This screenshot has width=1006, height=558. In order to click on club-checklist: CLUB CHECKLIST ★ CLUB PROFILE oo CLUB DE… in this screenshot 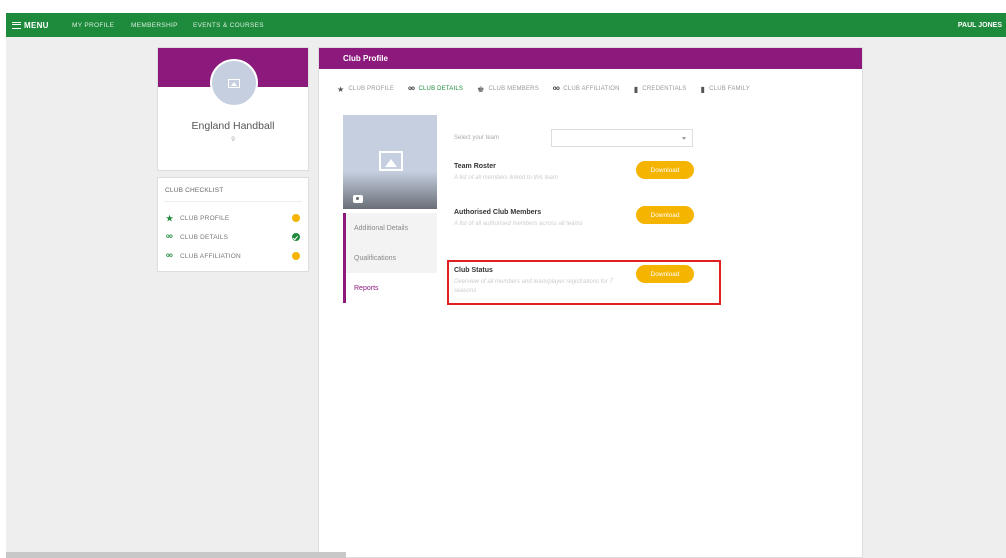, I will do `click(233, 224)`.